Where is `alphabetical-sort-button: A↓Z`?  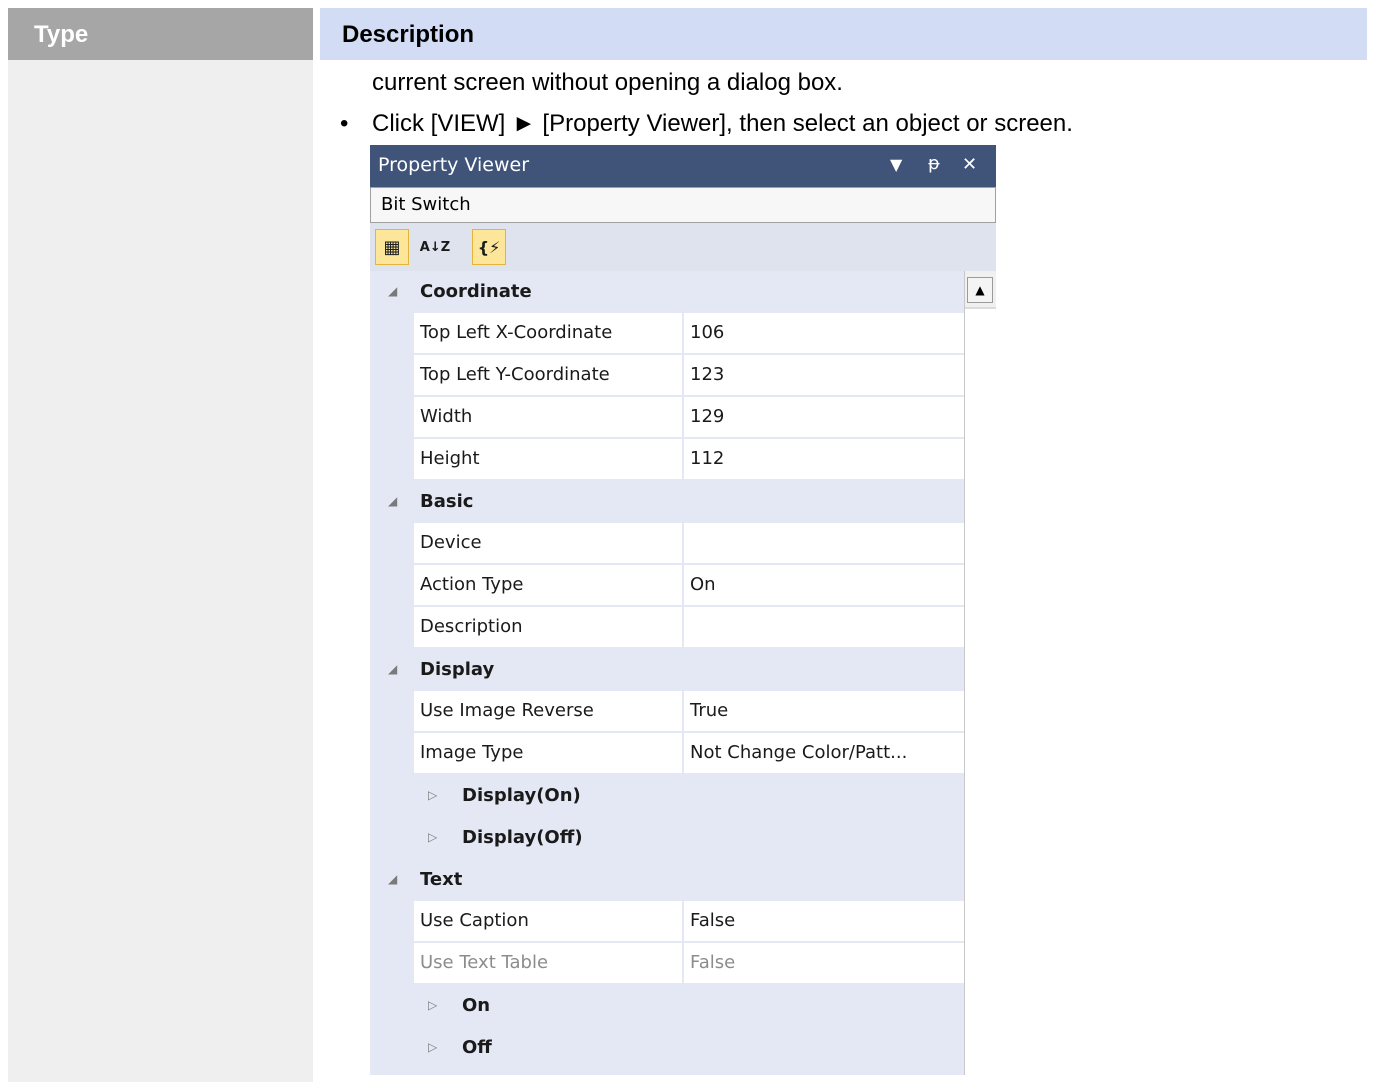
alphabetical-sort-button: A↓Z is located at coordinates (435, 247).